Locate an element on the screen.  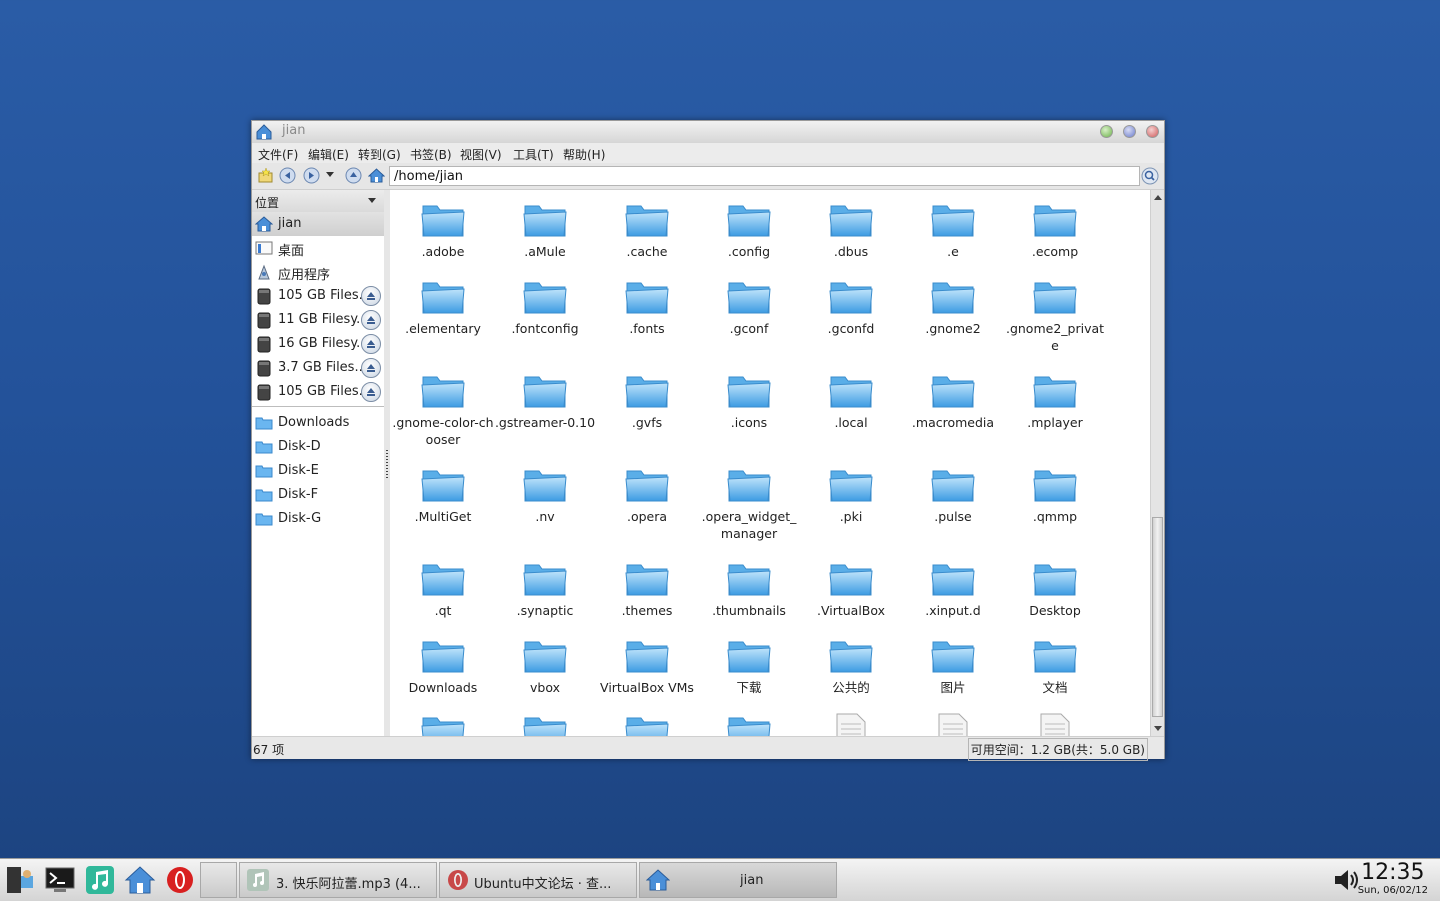
sidebar-header: 位置 is located at coordinates (318, 201).